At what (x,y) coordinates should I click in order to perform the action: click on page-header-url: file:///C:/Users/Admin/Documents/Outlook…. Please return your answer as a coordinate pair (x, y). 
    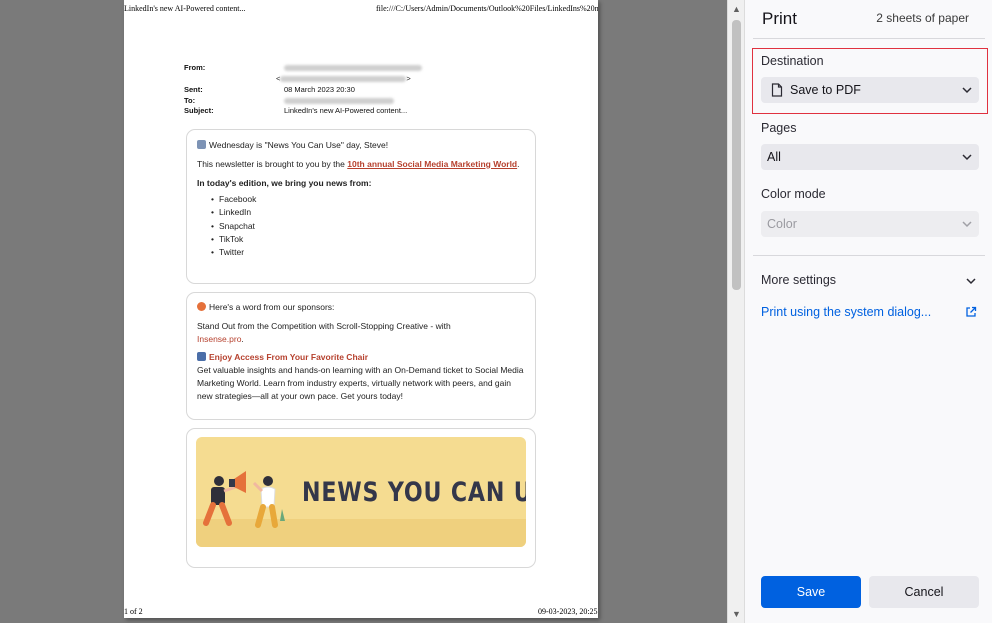
    Looking at the image, I should click on (487, 8).